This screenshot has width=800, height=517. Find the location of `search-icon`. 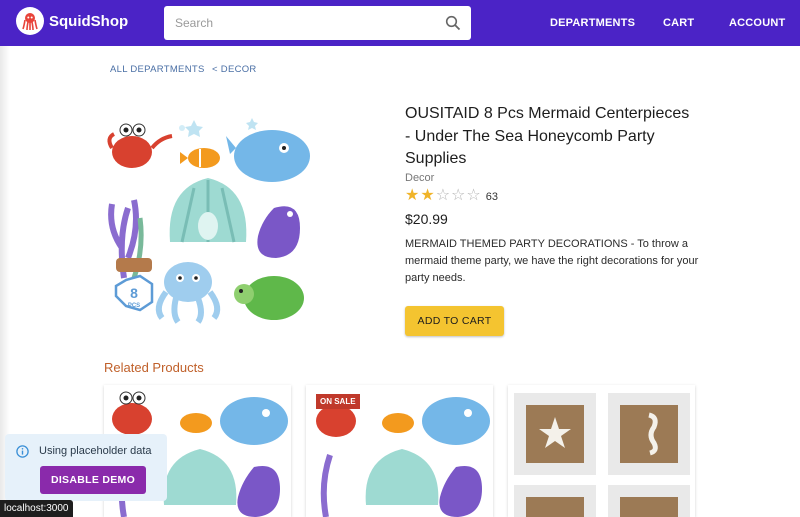

search-icon is located at coordinates (453, 25).